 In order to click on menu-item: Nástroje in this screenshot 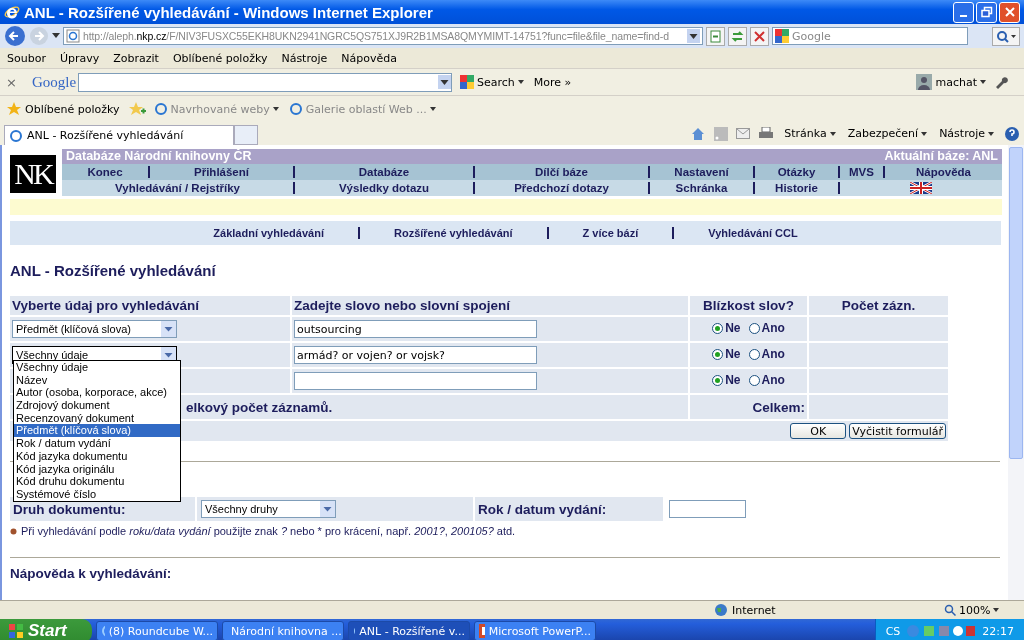, I will do `click(304, 58)`.